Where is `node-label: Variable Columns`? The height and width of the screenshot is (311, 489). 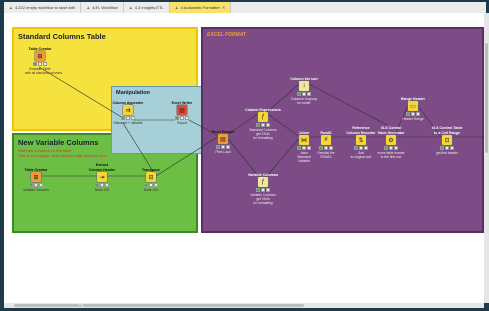 node-label: Variable Columns is located at coordinates (263, 174).